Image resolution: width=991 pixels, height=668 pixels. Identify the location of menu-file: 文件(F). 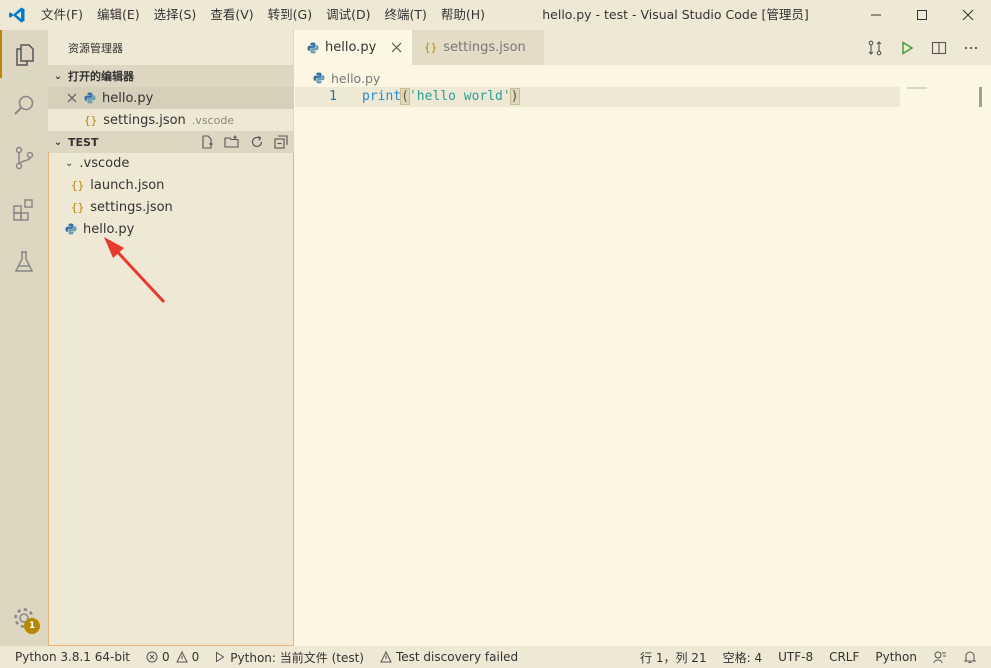
(62, 15).